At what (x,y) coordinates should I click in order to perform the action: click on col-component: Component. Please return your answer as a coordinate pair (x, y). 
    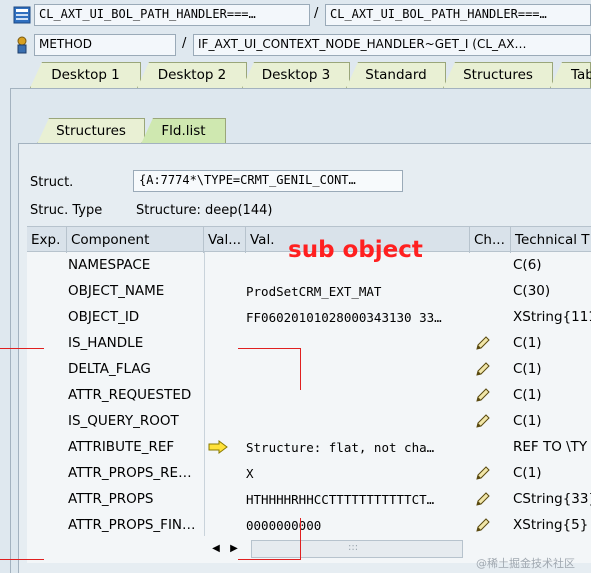
    Looking at the image, I should click on (135, 240).